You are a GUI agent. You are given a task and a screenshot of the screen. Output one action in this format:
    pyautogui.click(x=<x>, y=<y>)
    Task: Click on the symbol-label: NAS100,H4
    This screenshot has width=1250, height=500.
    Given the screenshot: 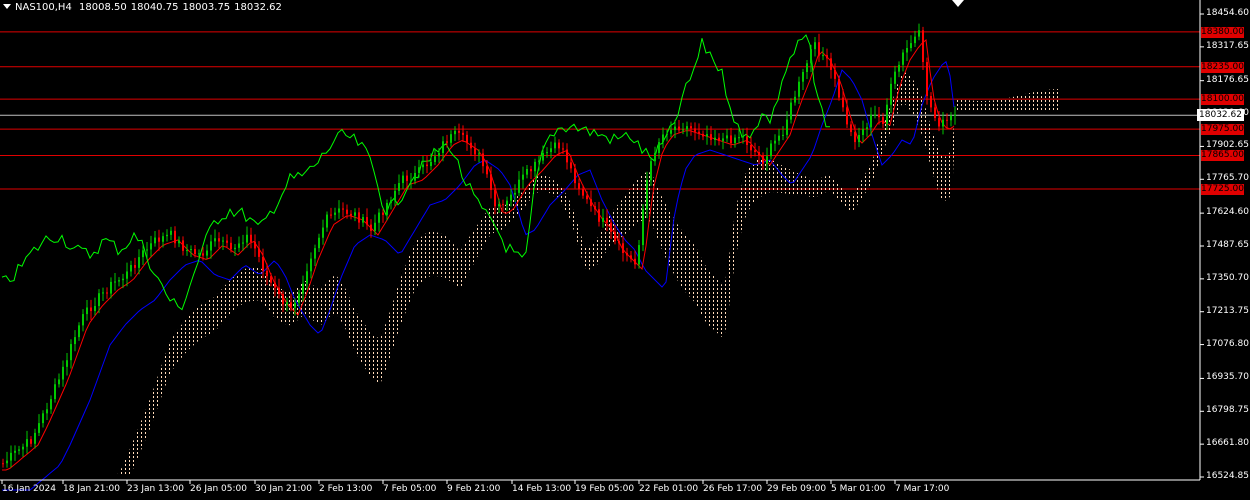 What is the action you would take?
    pyautogui.click(x=43, y=7)
    